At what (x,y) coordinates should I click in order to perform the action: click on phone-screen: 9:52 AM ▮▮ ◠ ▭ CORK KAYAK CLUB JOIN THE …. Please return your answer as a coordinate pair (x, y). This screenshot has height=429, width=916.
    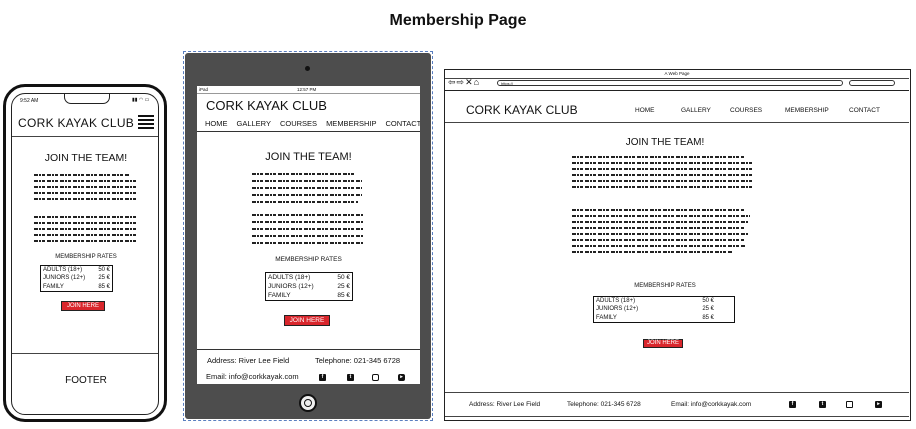
    Looking at the image, I should click on (85, 254).